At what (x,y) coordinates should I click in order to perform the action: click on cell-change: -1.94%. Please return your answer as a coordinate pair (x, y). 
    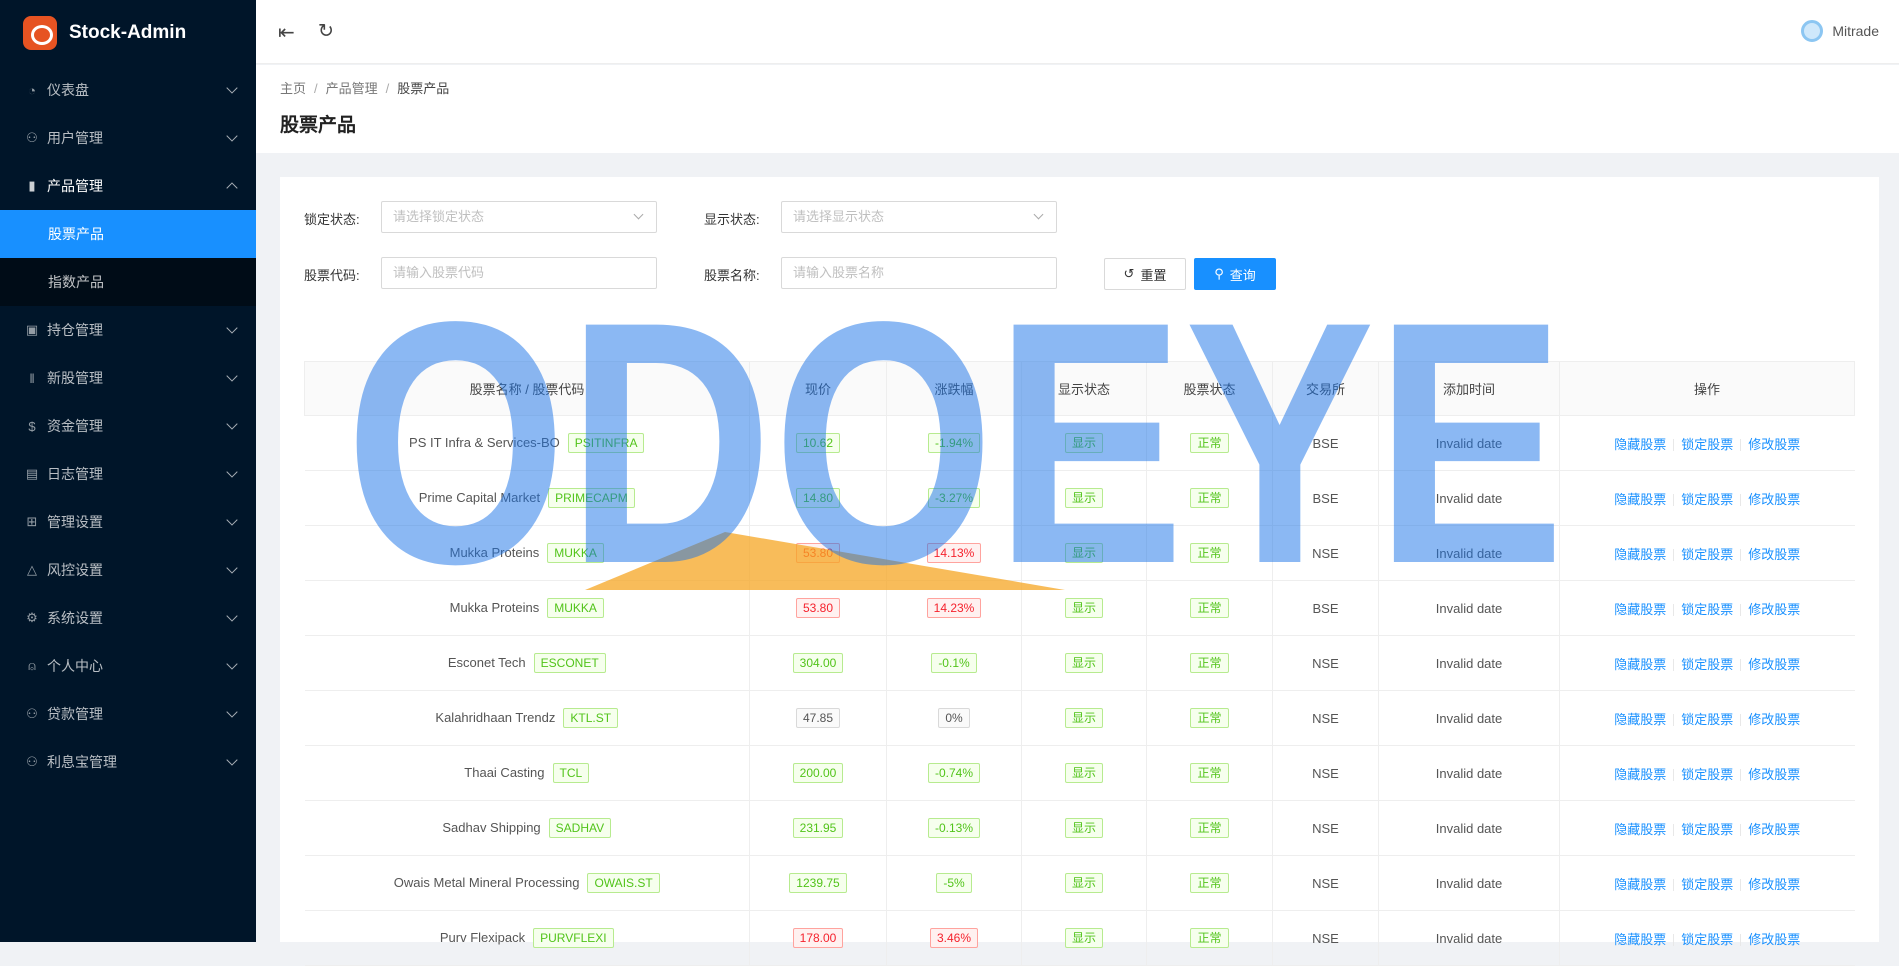
    Looking at the image, I should click on (954, 443).